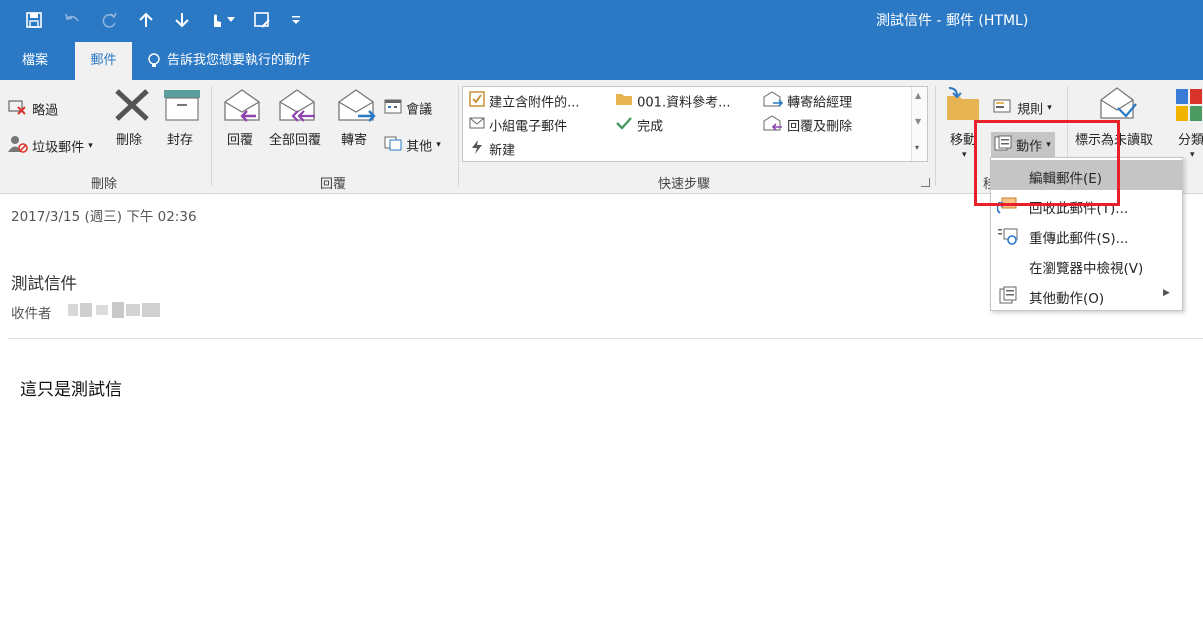 This screenshot has width=1203, height=642. Describe the element at coordinates (231, 20) in the screenshot. I see `dropdown-arrow-icon` at that location.